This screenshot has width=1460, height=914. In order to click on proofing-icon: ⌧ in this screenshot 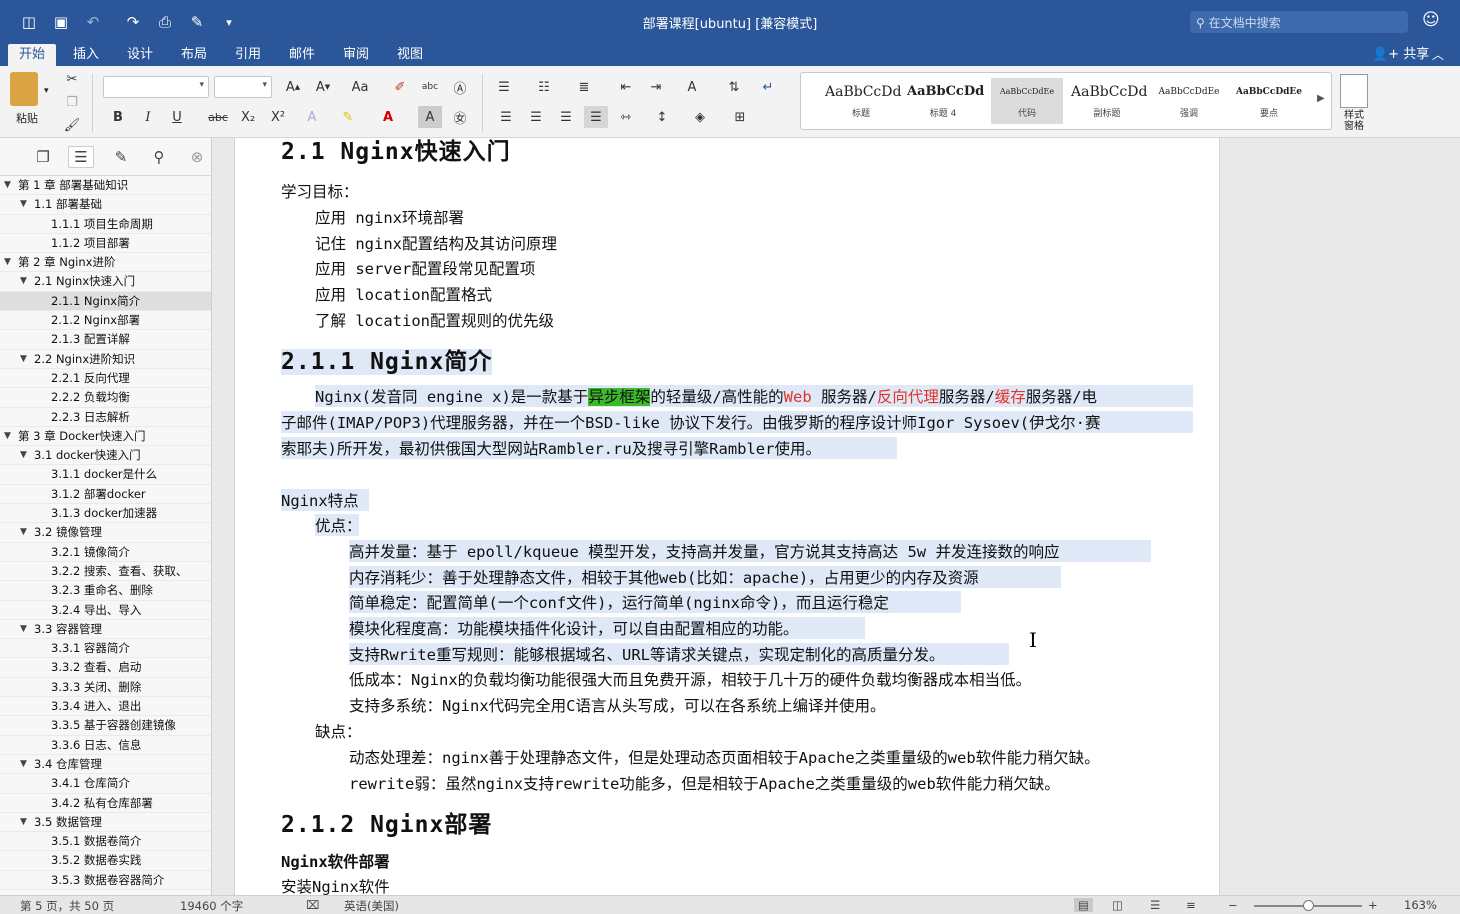, I will do `click(312, 905)`.